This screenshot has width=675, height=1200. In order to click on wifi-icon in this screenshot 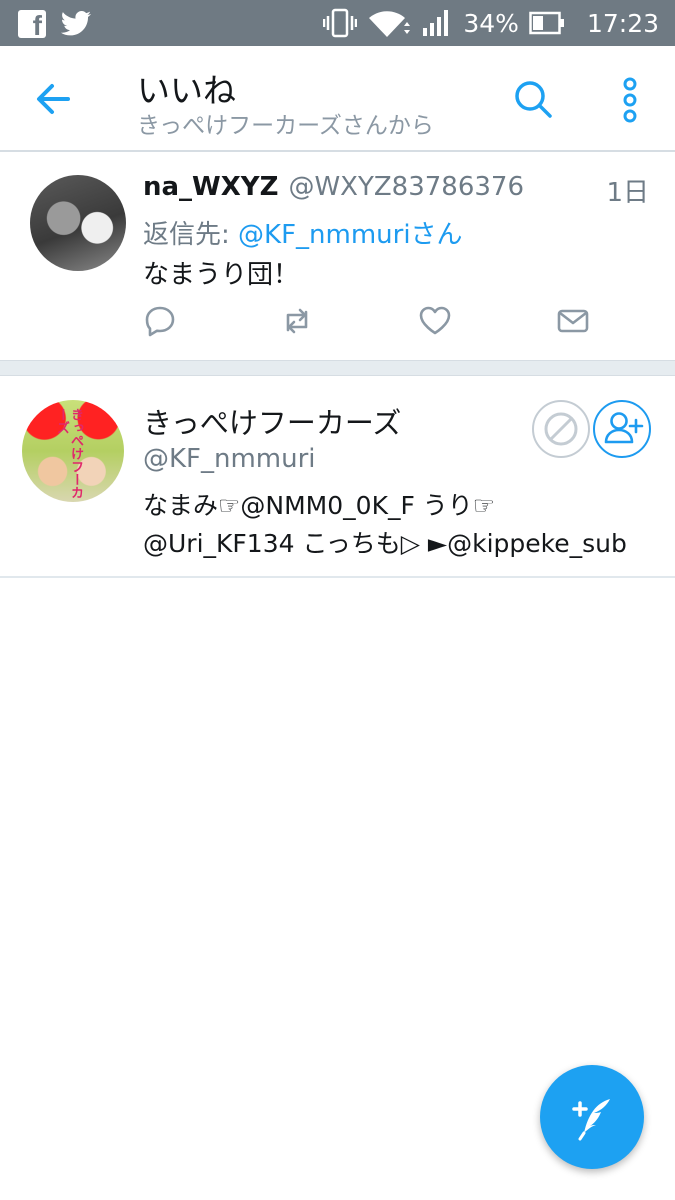, I will do `click(390, 24)`.